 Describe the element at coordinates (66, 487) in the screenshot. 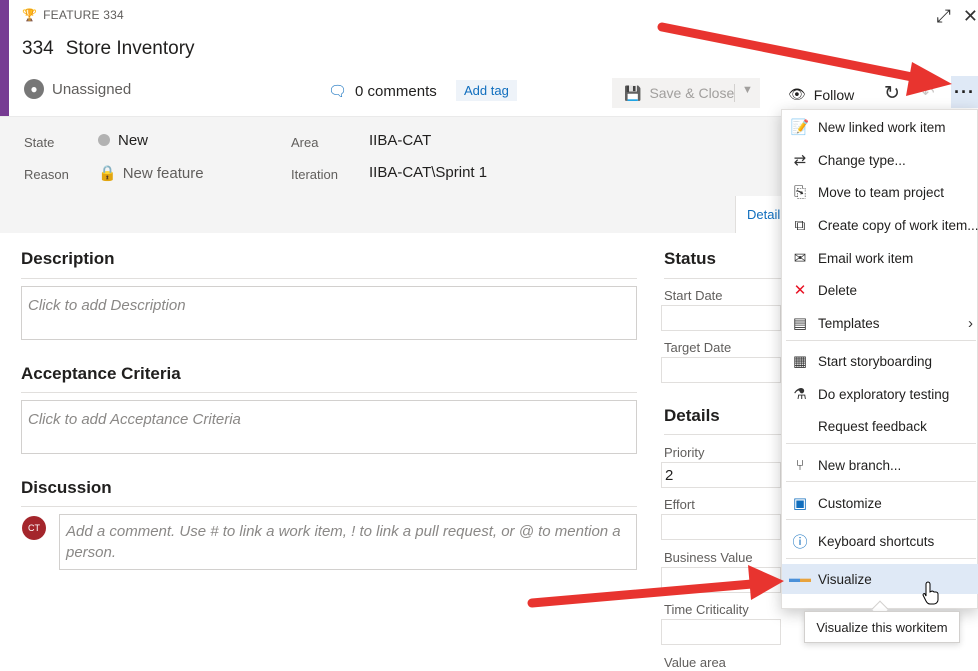

I see `discussion-title: Discussion` at that location.